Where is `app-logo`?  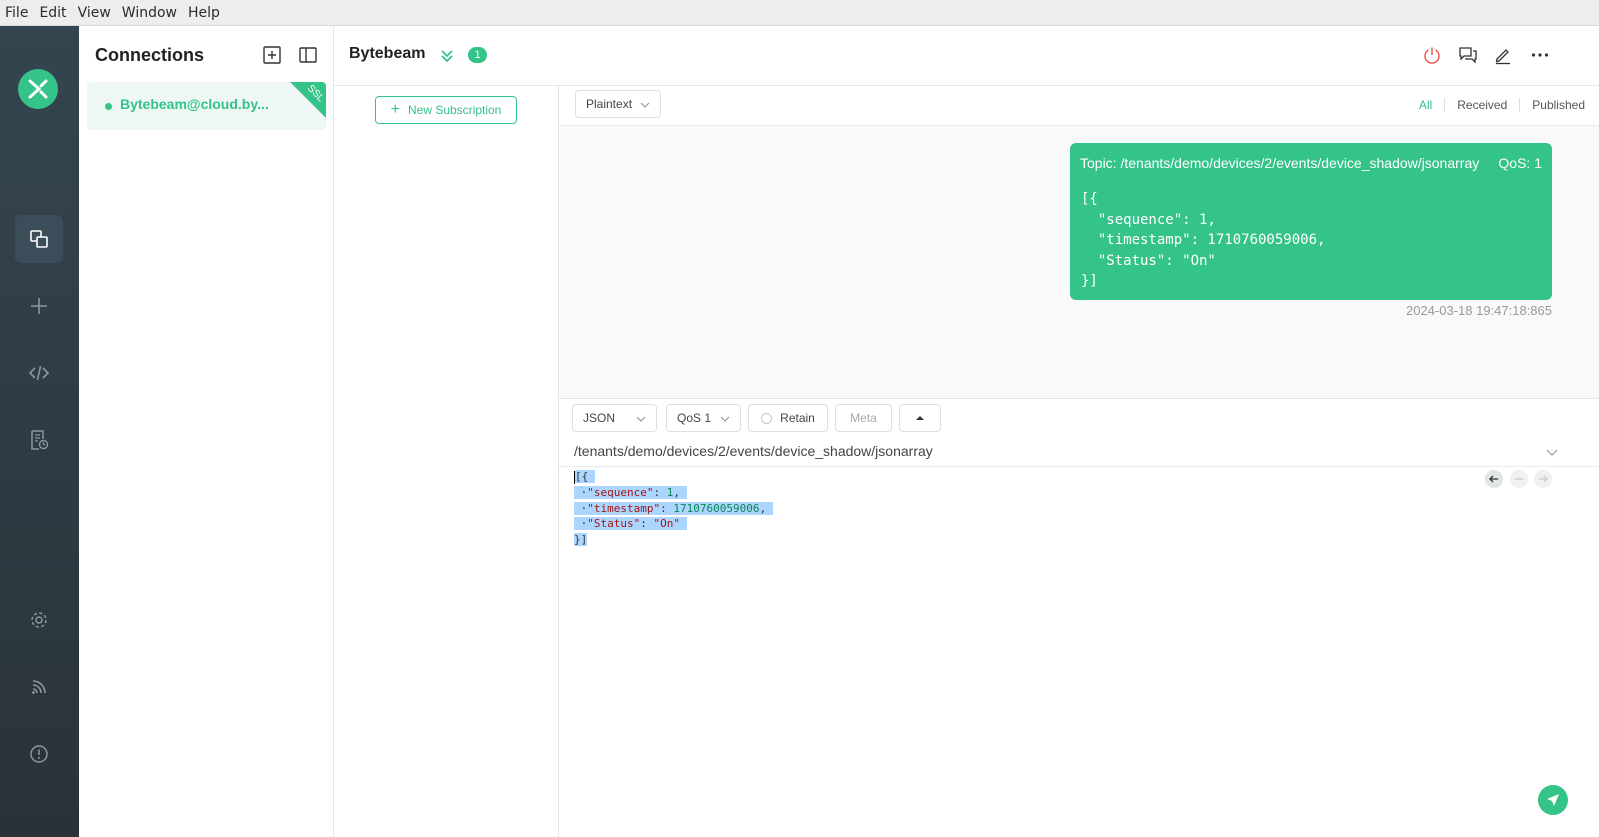 app-logo is located at coordinates (38, 89).